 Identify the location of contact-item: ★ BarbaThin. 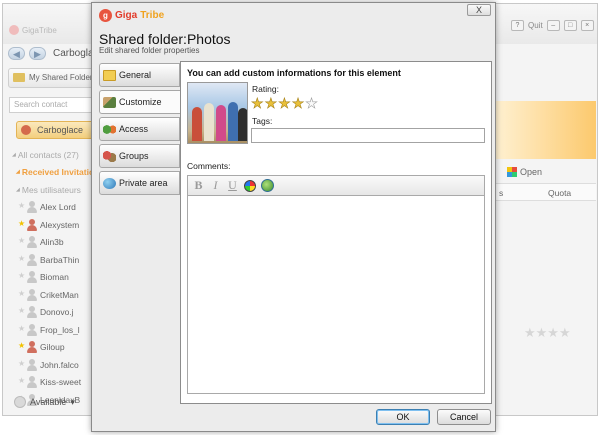
(56, 260).